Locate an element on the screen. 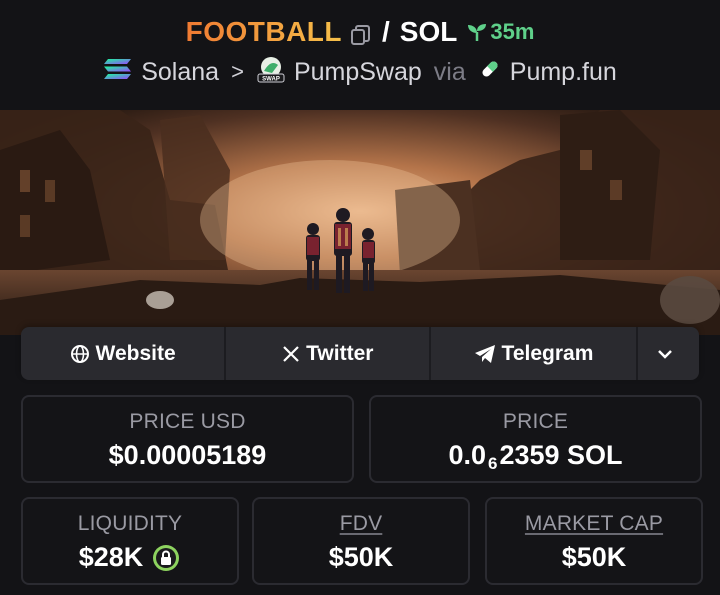 Image resolution: width=720 pixels, height=595 pixels. price-usd-value: $0.00005189 is located at coordinates (187, 455).